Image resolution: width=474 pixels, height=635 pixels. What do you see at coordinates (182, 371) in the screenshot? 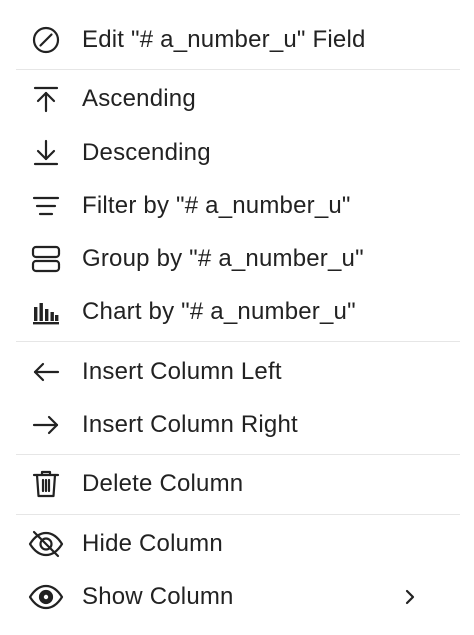
I see `menu-item-label: Insert Column Left` at bounding box center [182, 371].